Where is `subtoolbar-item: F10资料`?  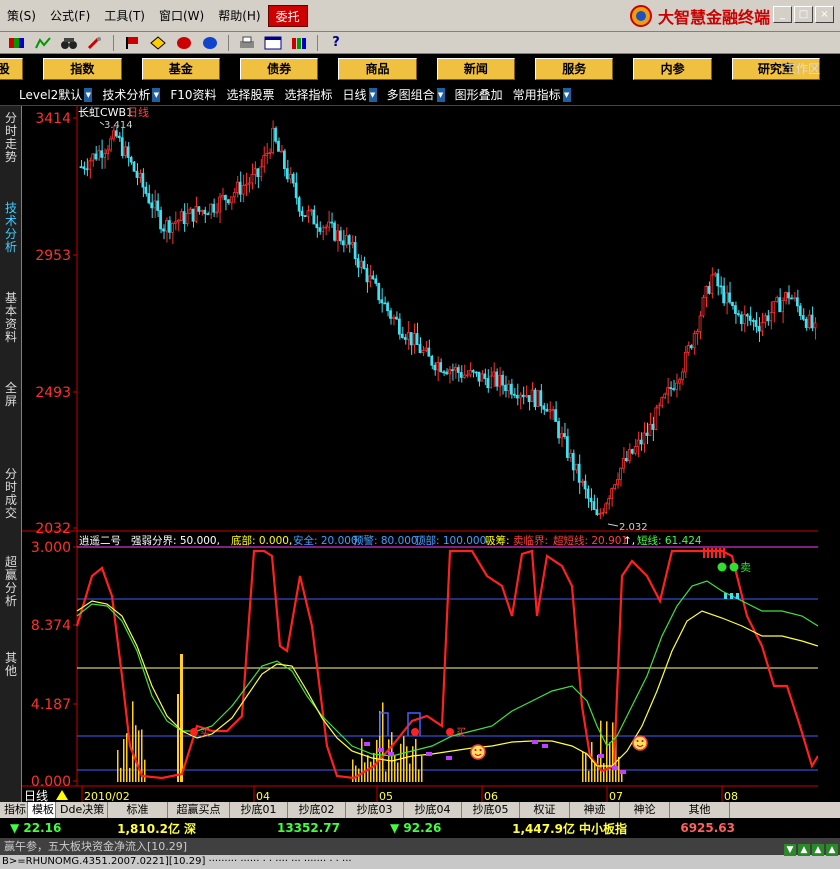 subtoolbar-item: F10资料 is located at coordinates (193, 94).